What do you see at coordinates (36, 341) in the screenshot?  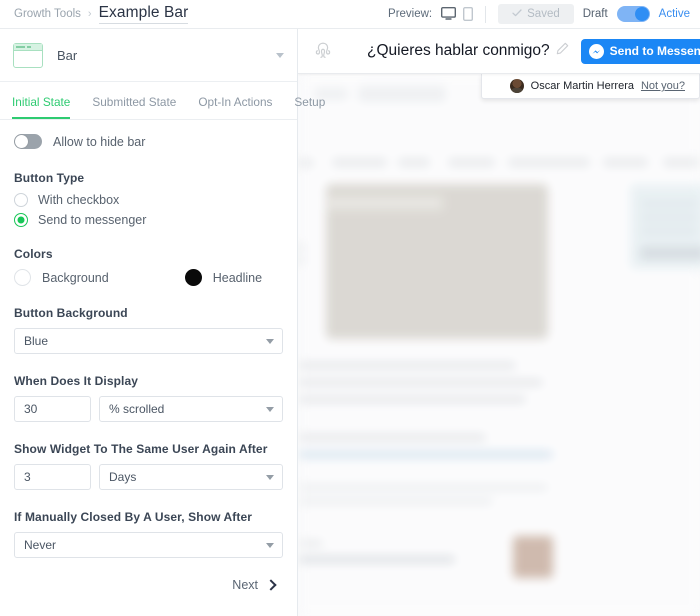 I see `button-background-value: Blue` at bounding box center [36, 341].